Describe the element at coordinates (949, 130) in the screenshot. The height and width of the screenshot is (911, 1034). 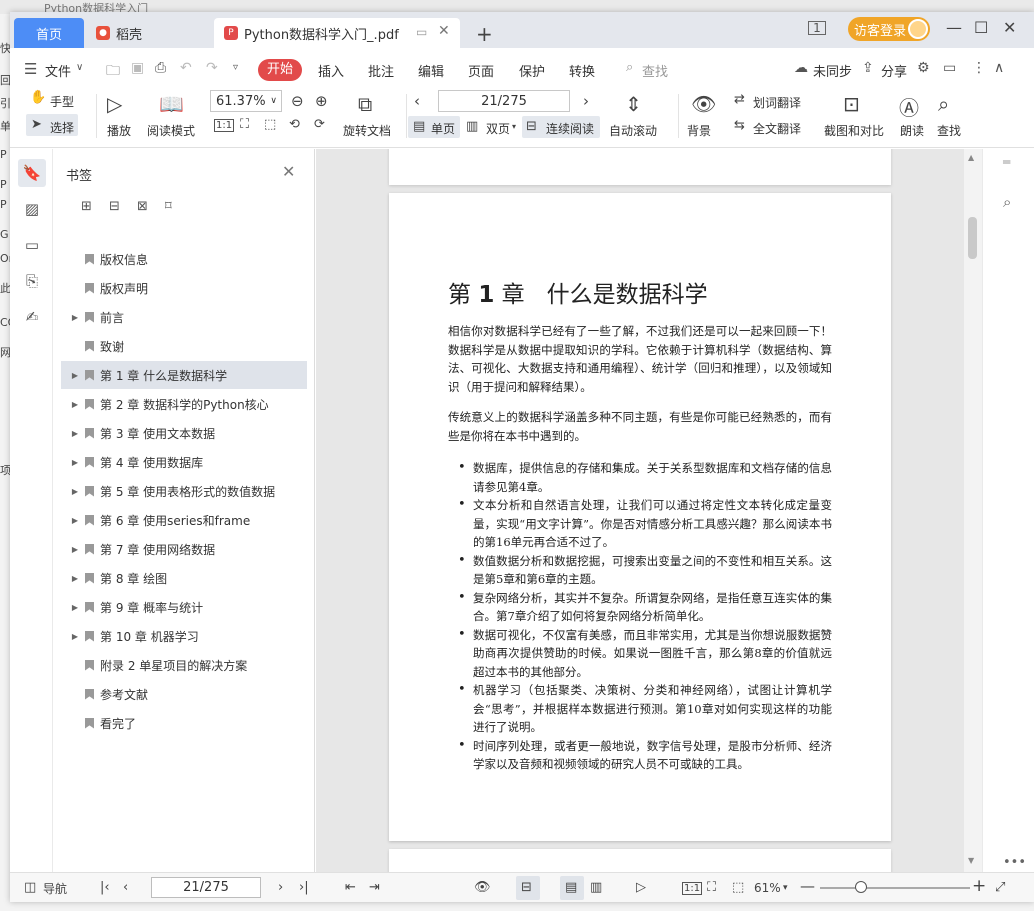
I see `find-label: 查找` at that location.